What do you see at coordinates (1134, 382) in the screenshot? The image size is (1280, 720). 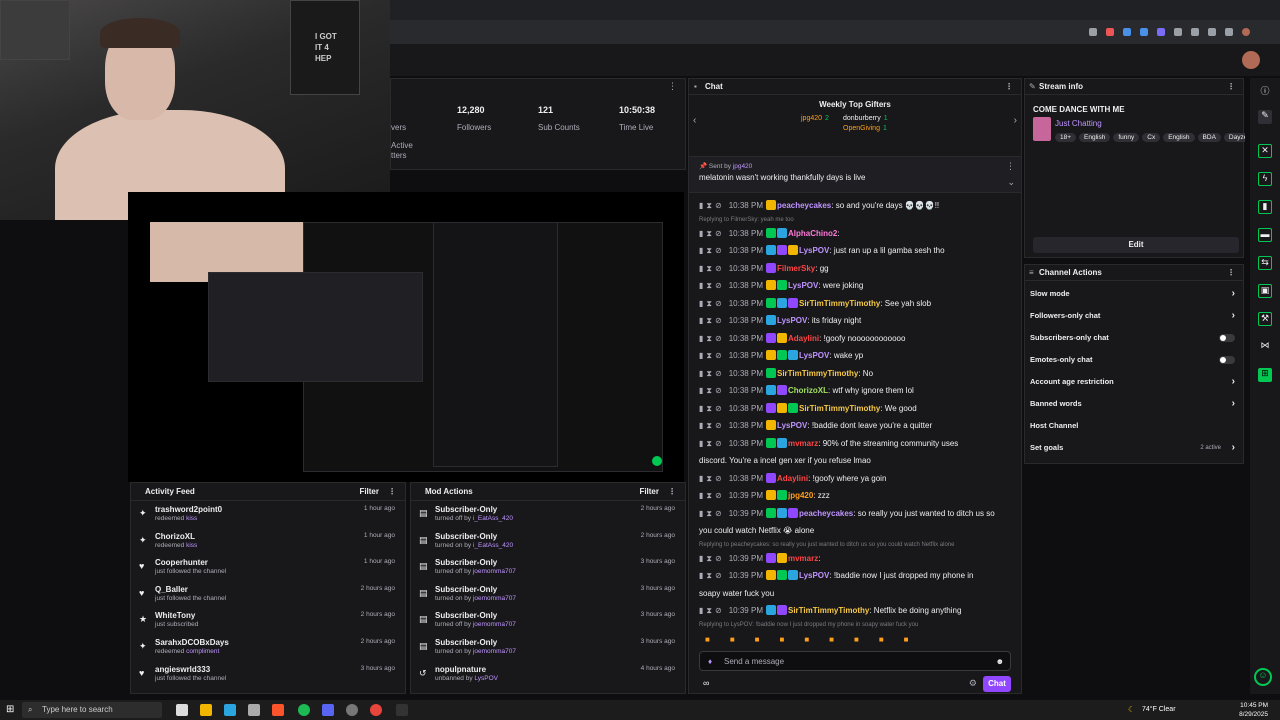 I see `channel-action-item: Account age restriction ›` at bounding box center [1134, 382].